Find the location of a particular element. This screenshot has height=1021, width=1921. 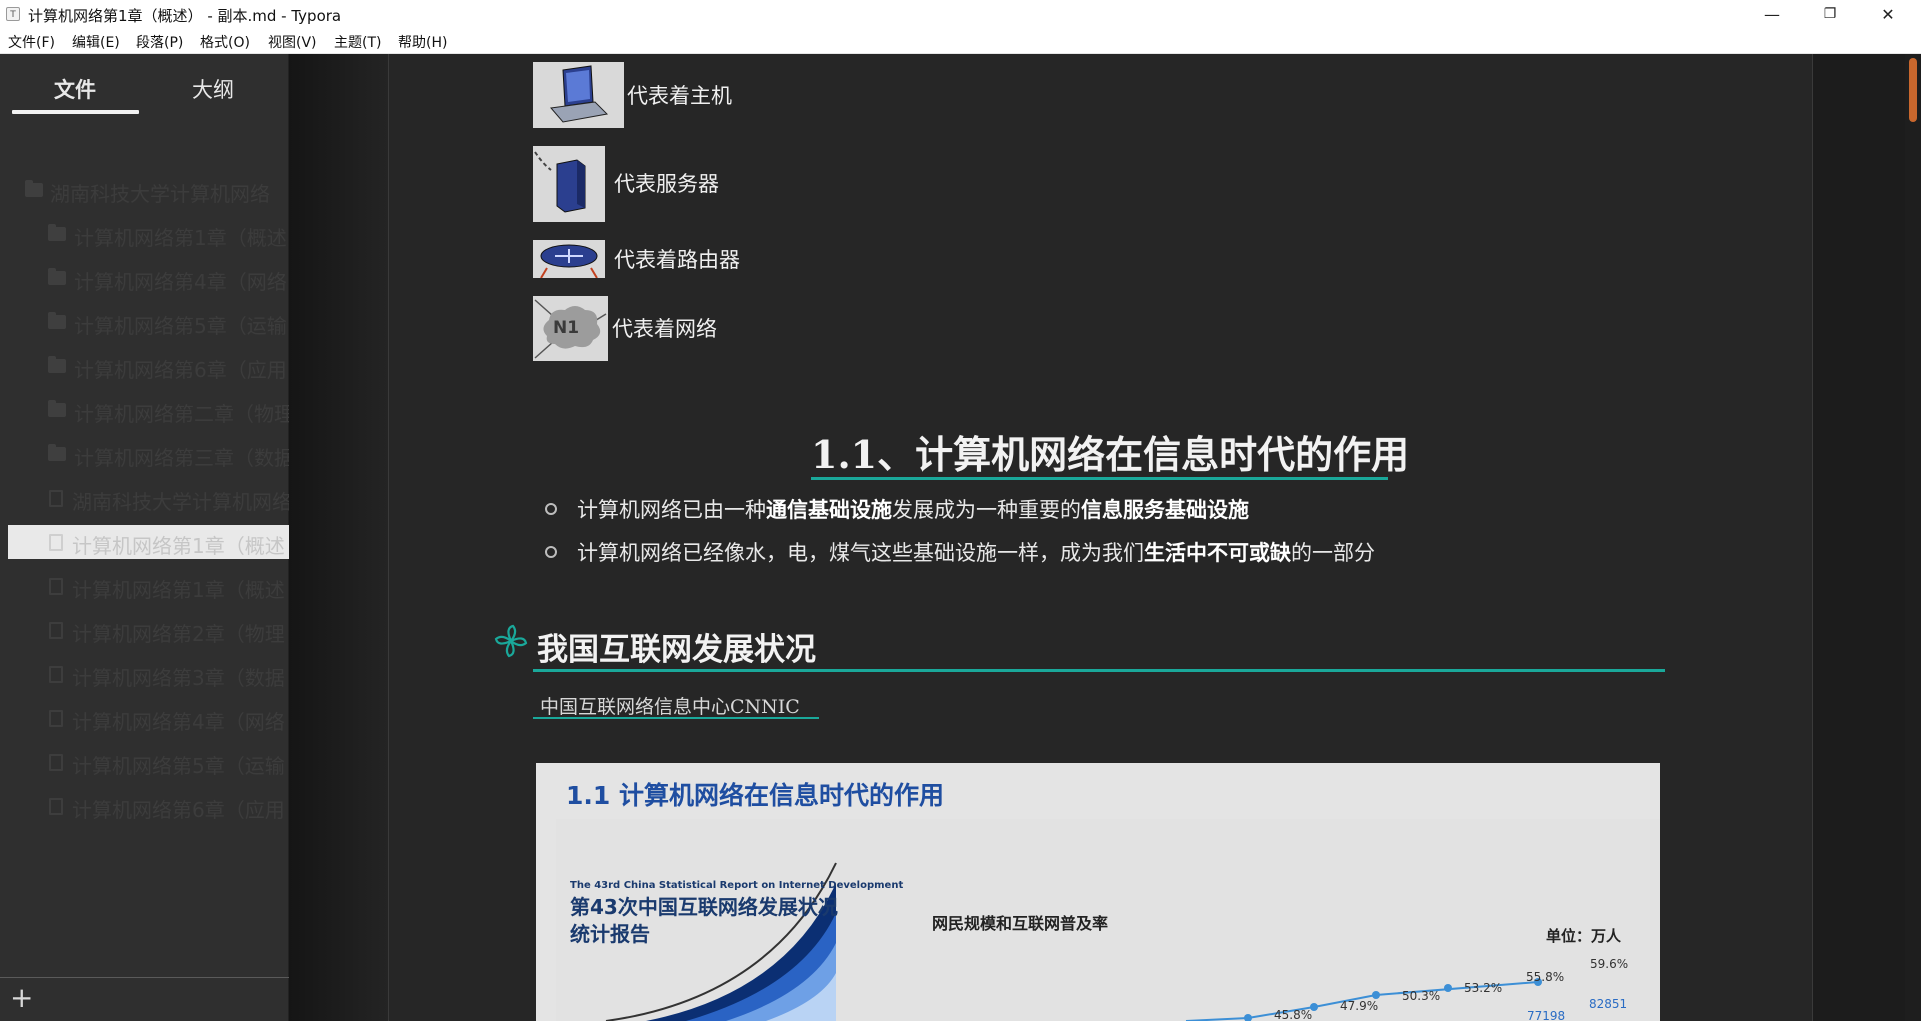

tree-folder: 计算机网络第4章（网络 is located at coordinates (144, 278).